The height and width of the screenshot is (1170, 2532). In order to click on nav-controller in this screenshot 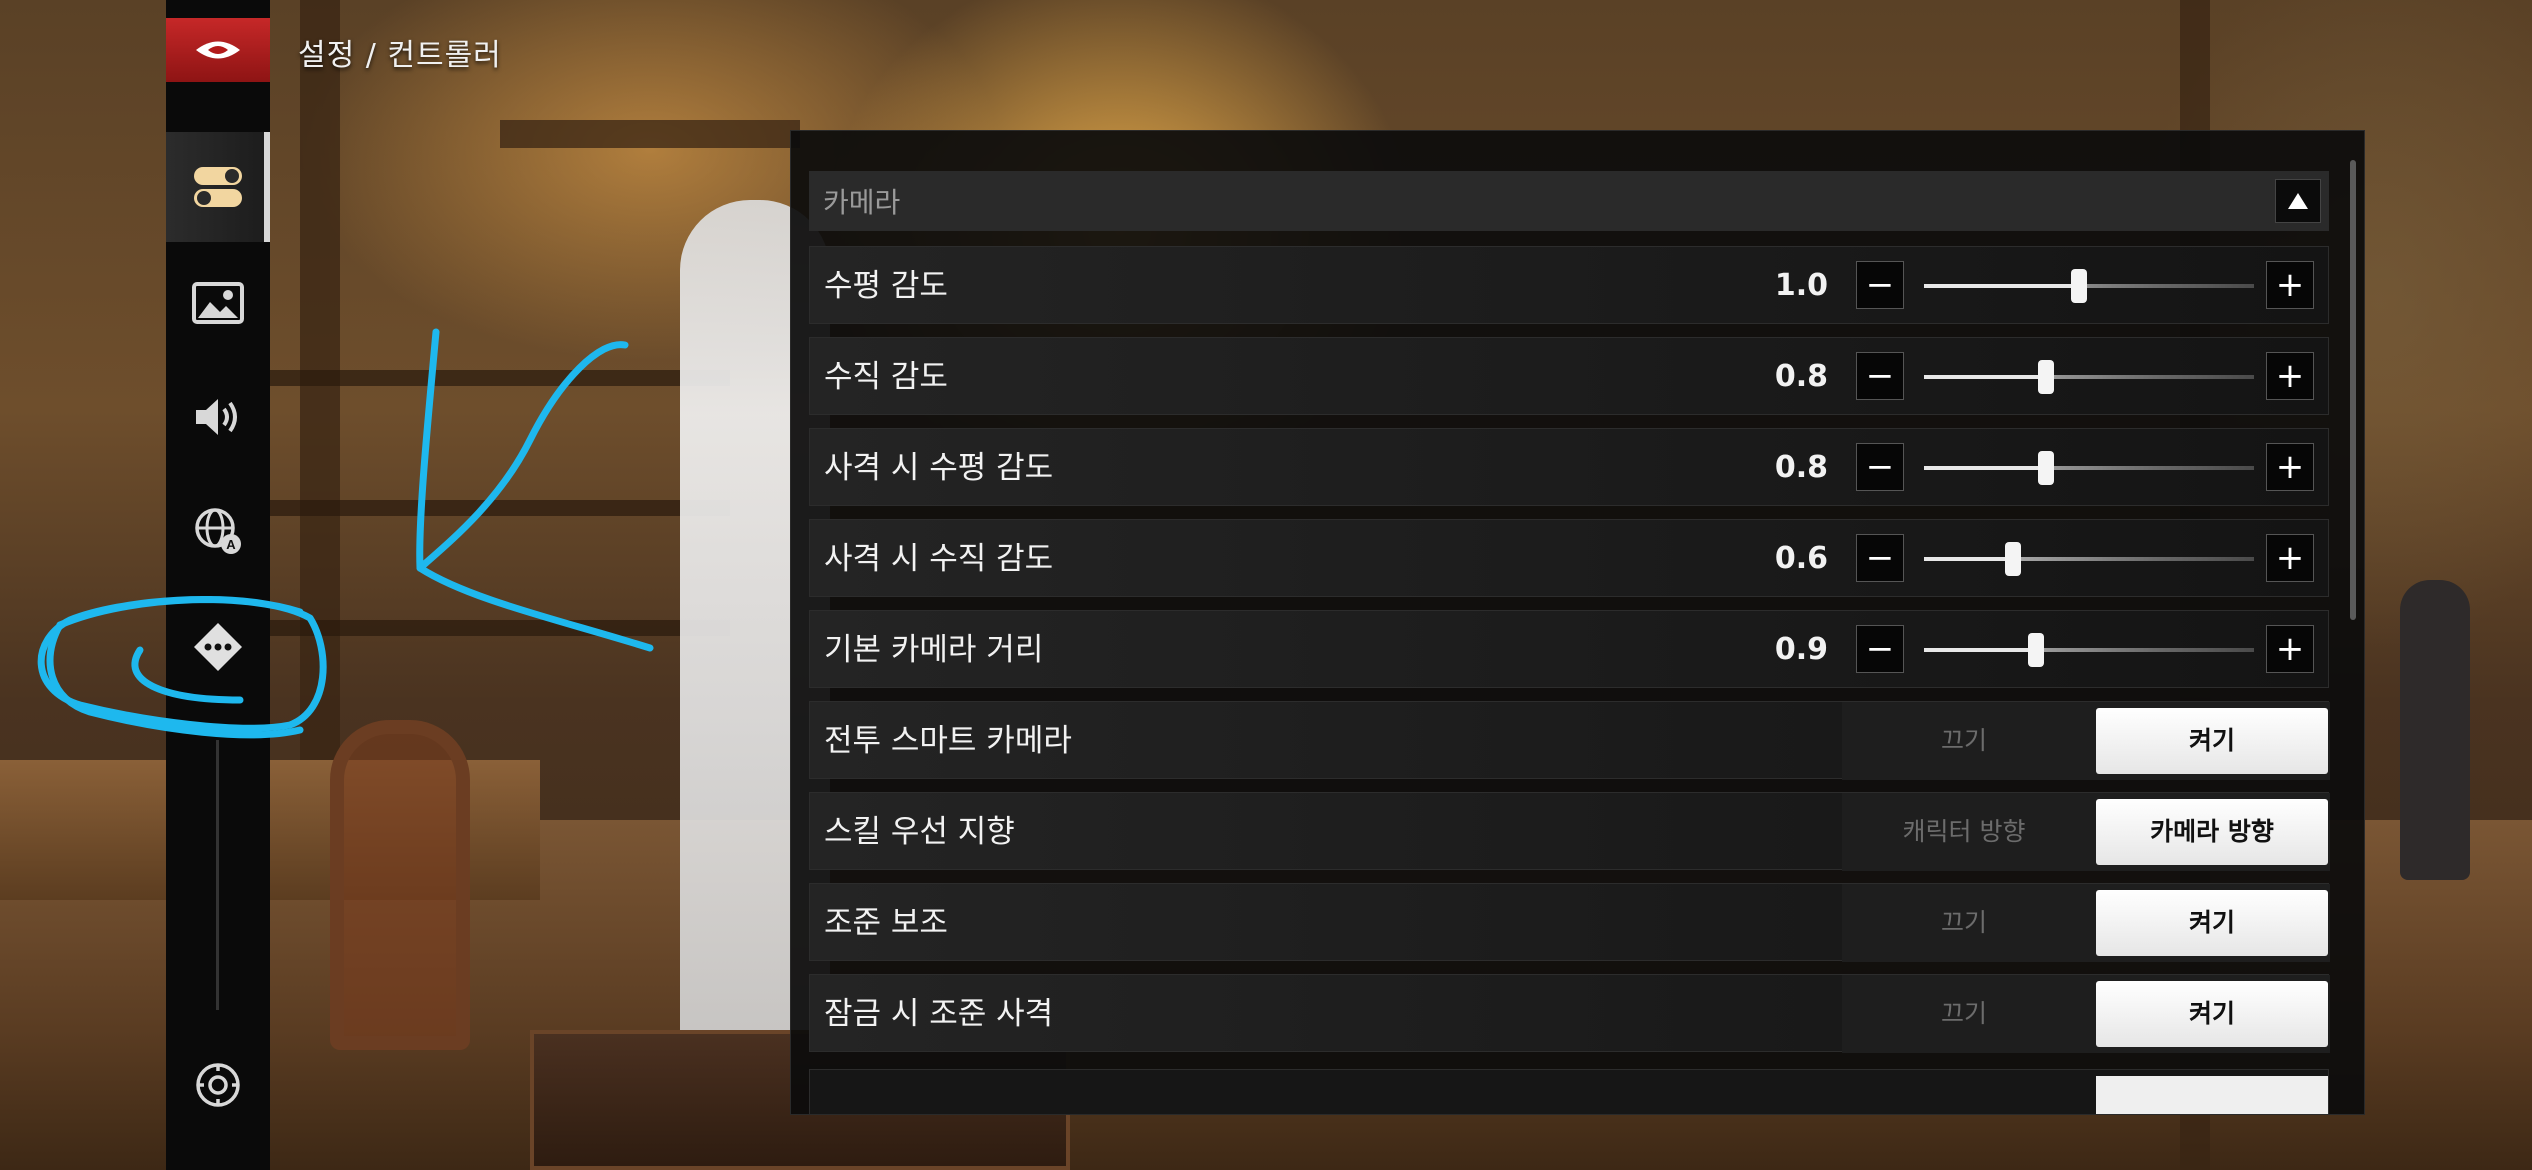, I will do `click(218, 647)`.